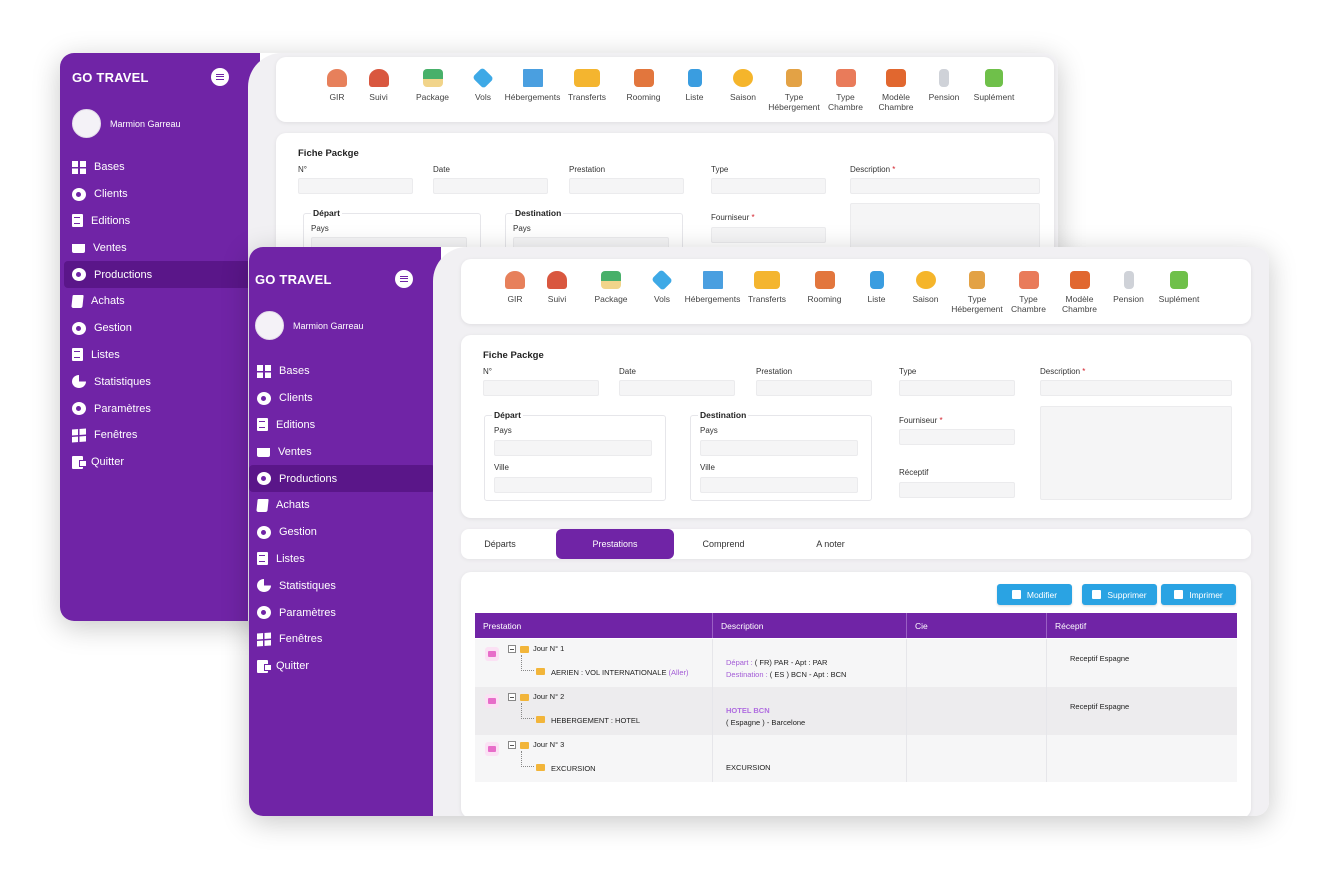 The height and width of the screenshot is (874, 1320). Describe the element at coordinates (977, 625) in the screenshot. I see `column-header-cie: Cie` at that location.